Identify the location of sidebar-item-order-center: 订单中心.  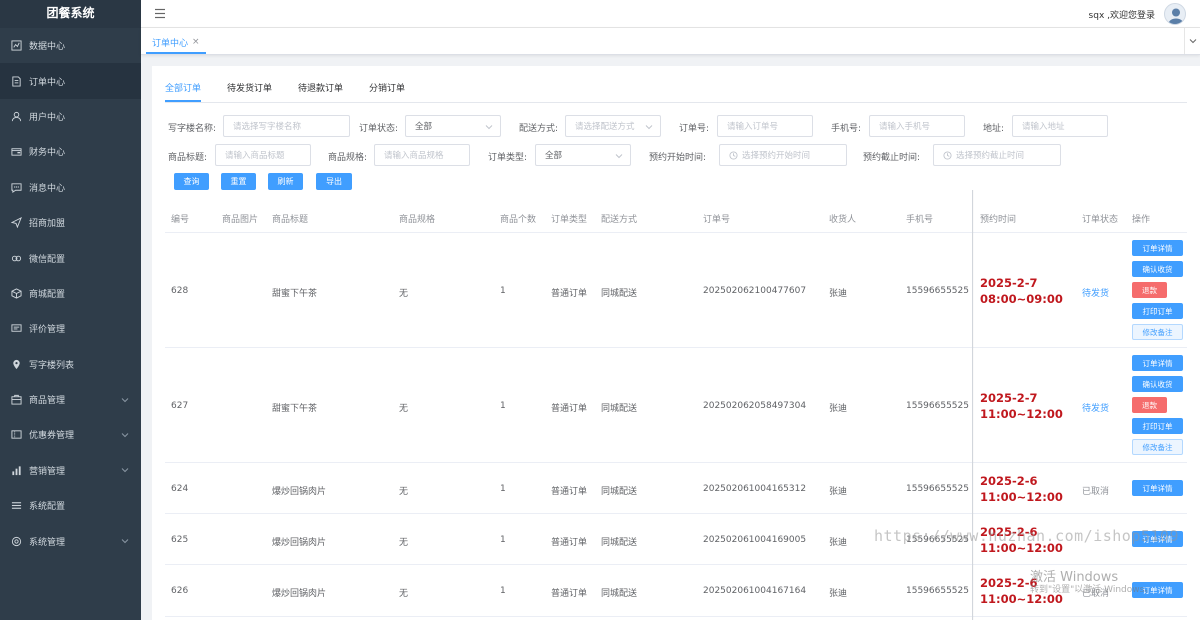
(70, 81).